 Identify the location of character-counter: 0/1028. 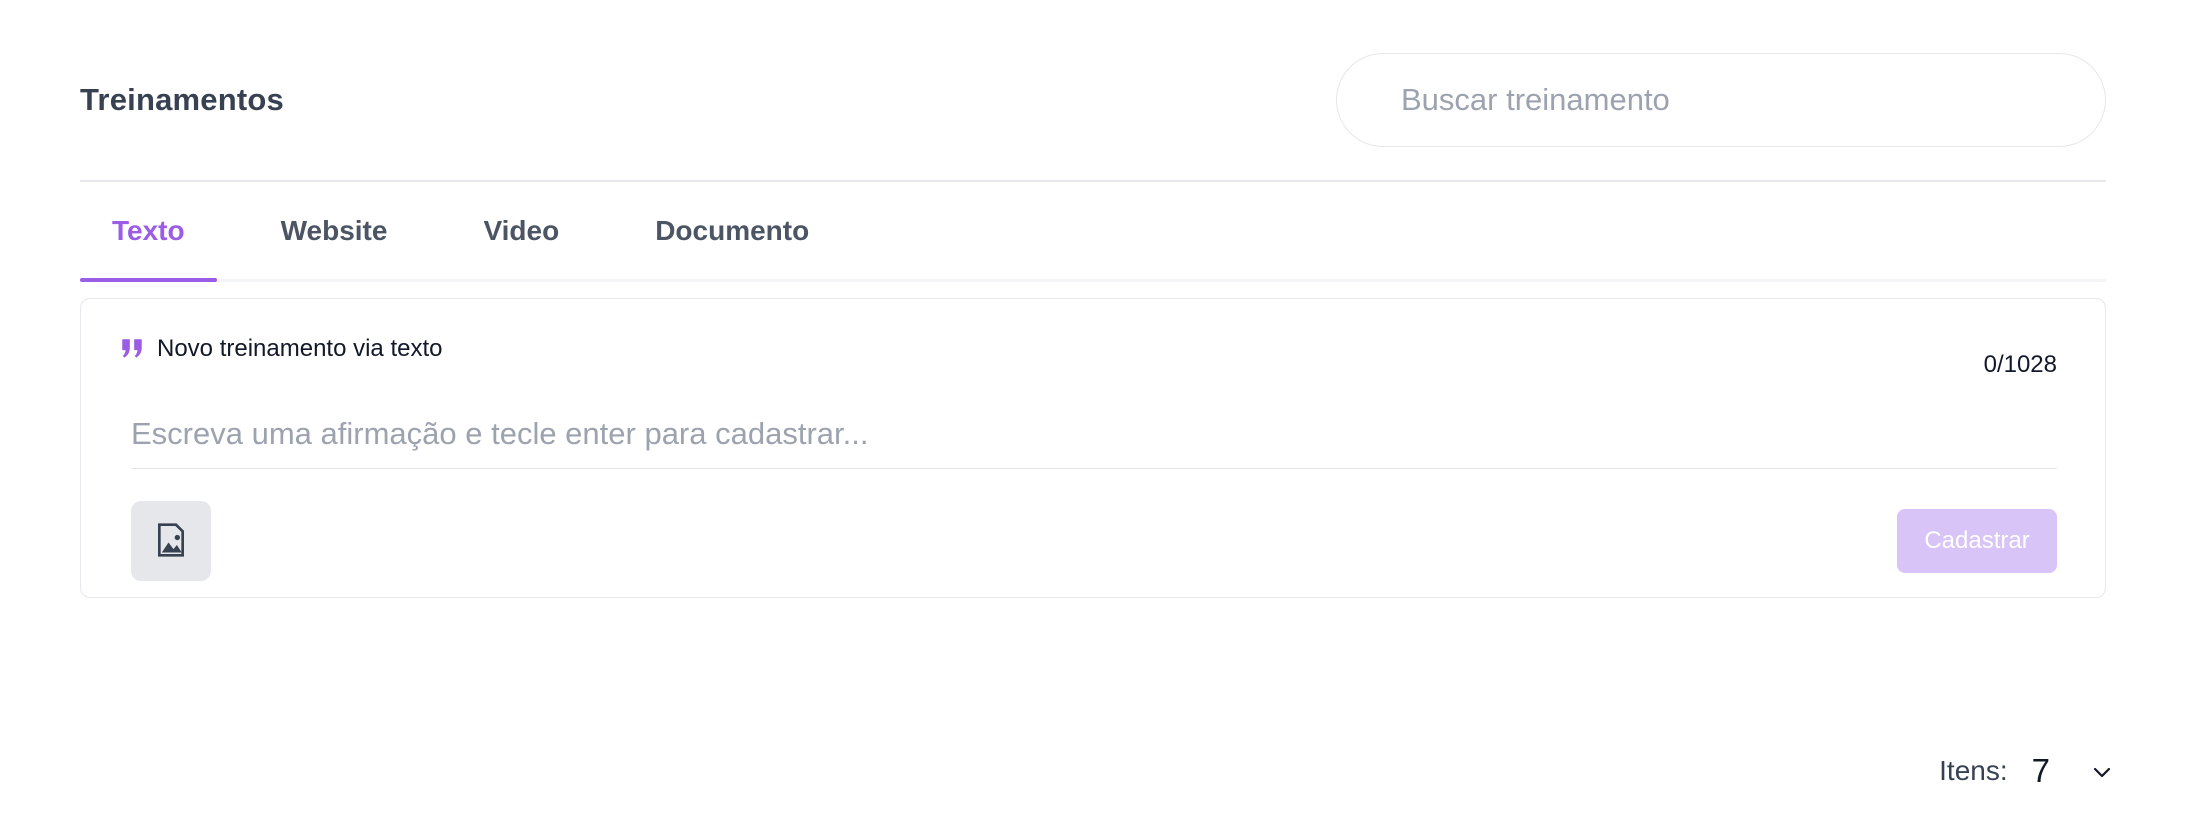
(2020, 364).